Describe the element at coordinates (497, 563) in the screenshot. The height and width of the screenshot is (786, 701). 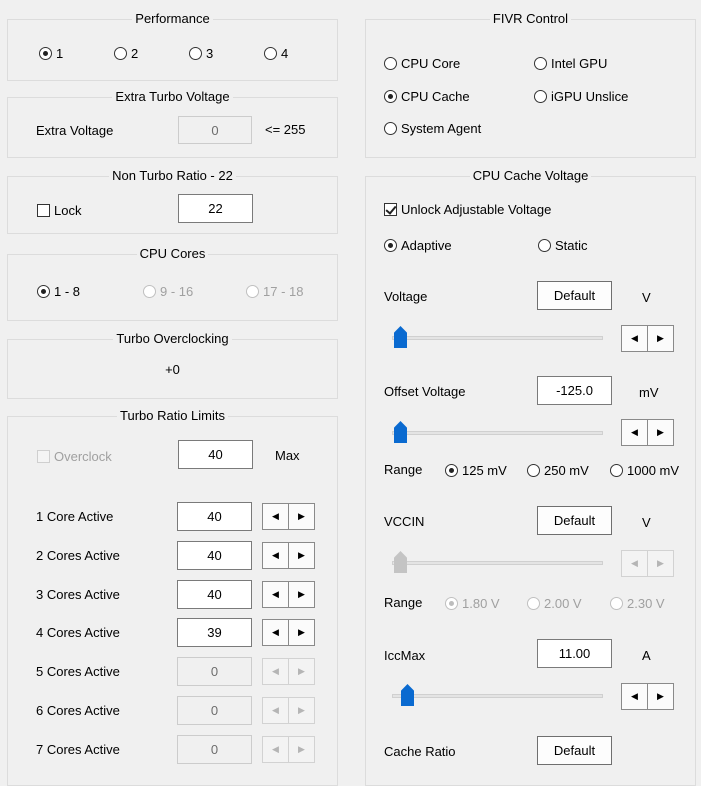
I see `vccin-slider-track` at that location.